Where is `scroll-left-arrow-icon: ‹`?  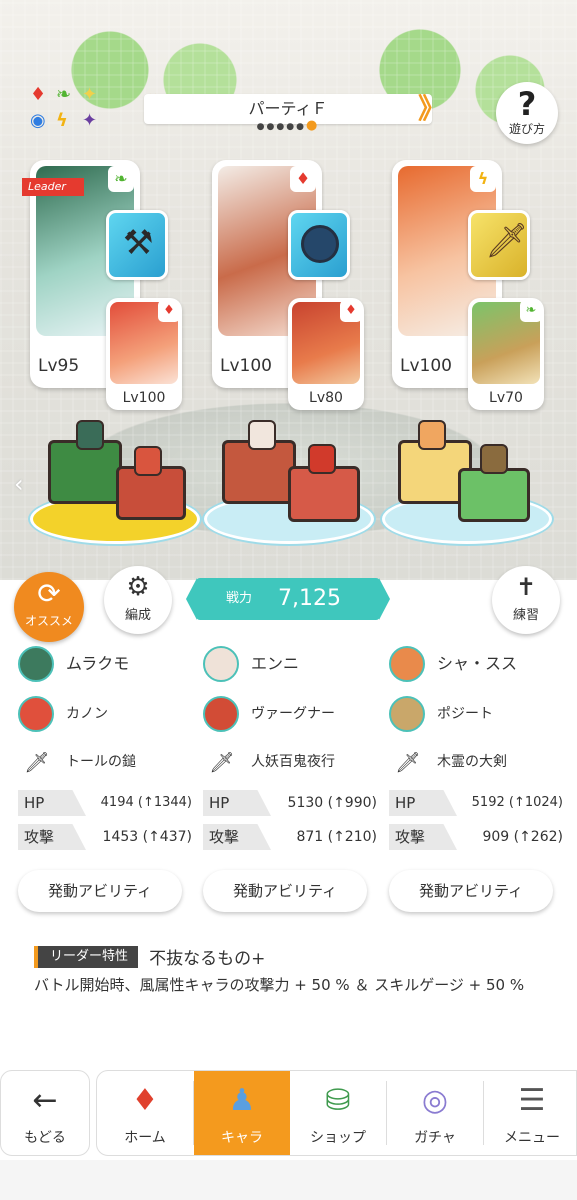
scroll-left-arrow-icon: ‹ is located at coordinates (19, 484).